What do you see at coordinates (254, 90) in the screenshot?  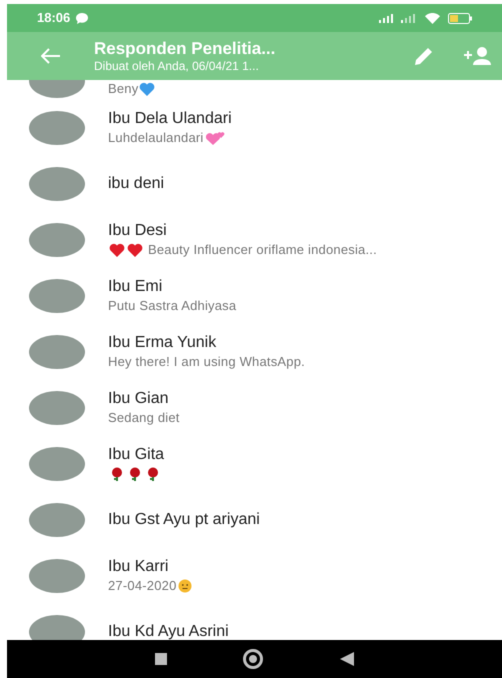 I see `participant-row: Beny` at bounding box center [254, 90].